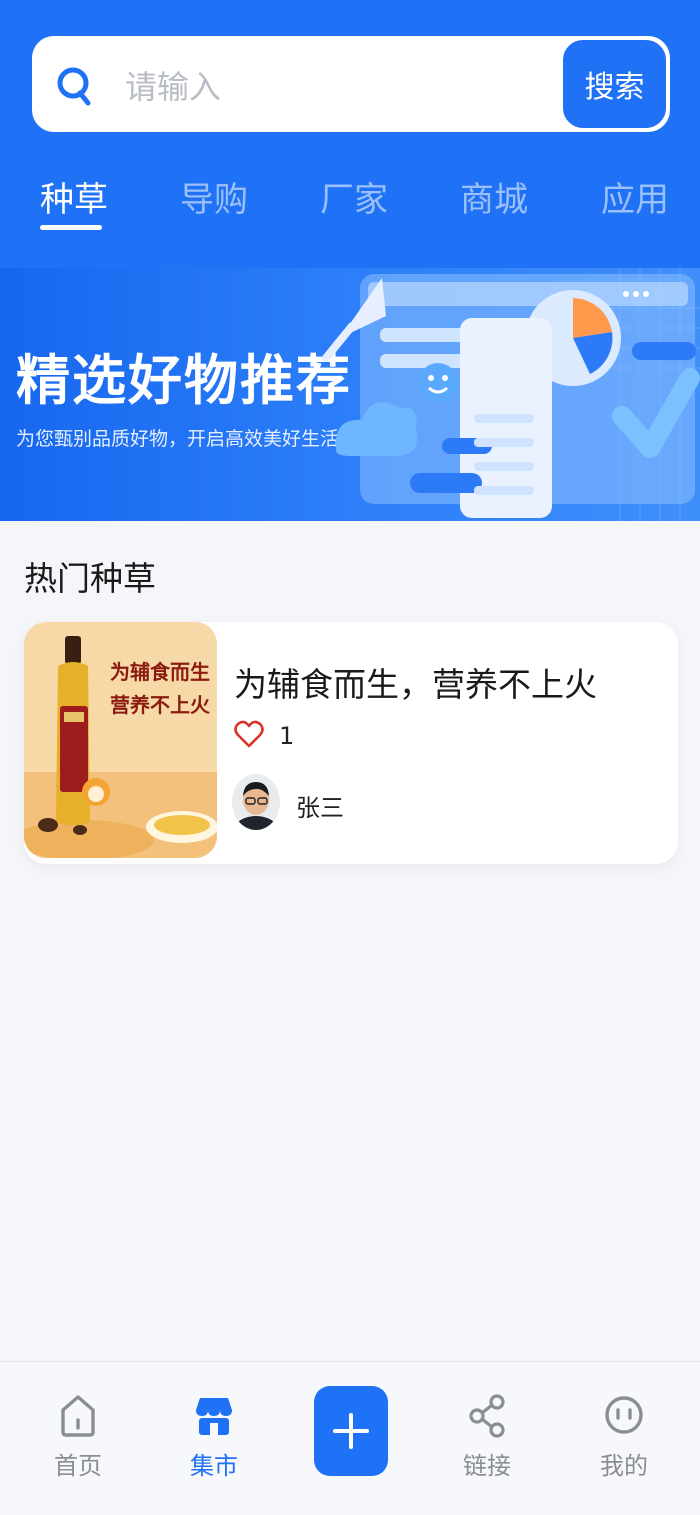  What do you see at coordinates (624, 1466) in the screenshot?
I see `nav-label-profile: 我的` at bounding box center [624, 1466].